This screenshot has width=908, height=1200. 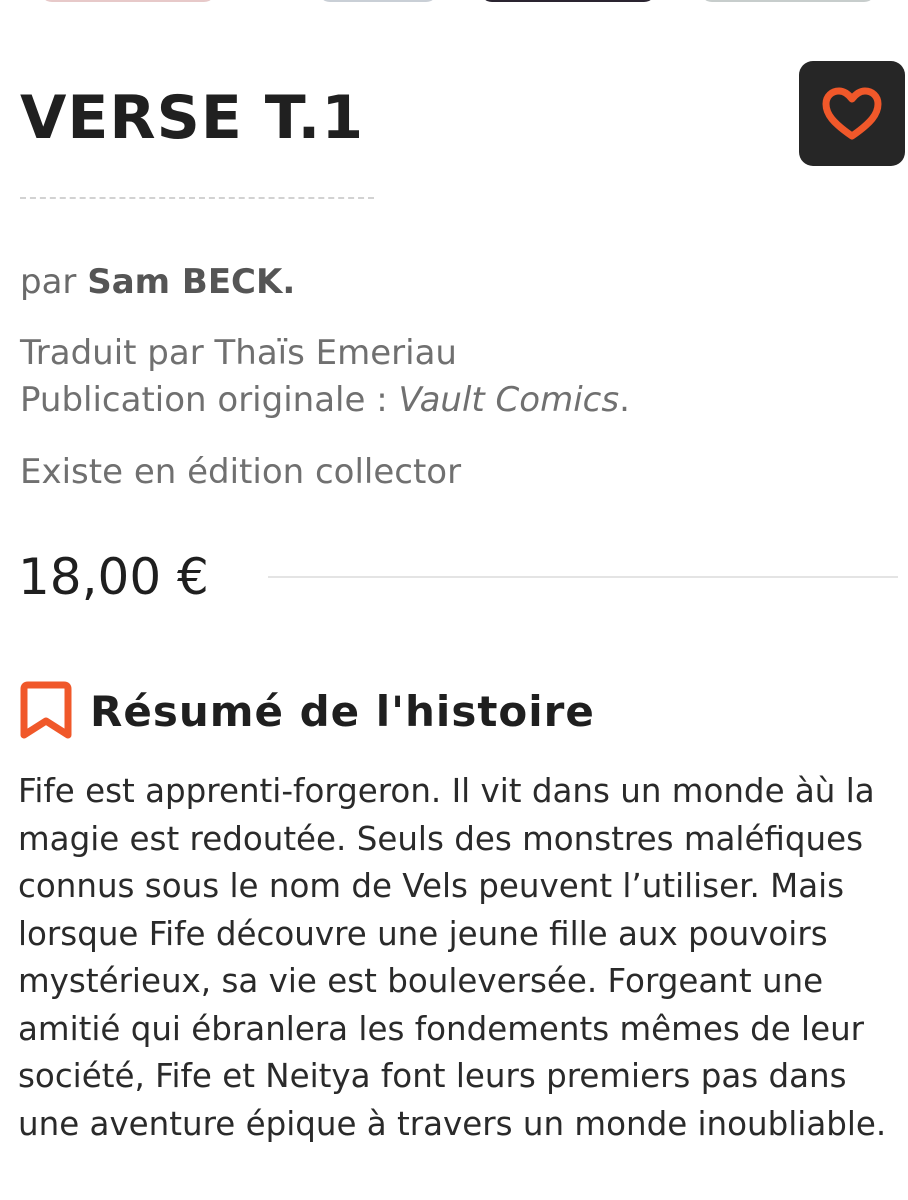 I want to click on author-line: par Sam BECK., so click(x=157, y=282).